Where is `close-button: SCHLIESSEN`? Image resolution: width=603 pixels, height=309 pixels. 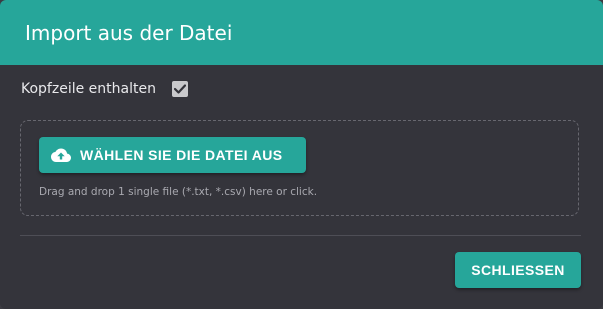 close-button: SCHLIESSEN is located at coordinates (518, 270).